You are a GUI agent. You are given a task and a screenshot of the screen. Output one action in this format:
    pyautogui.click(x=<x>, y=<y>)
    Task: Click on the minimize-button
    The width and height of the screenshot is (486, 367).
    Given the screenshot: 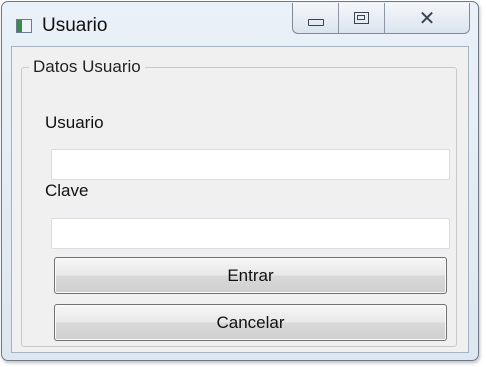 What is the action you would take?
    pyautogui.click(x=316, y=18)
    